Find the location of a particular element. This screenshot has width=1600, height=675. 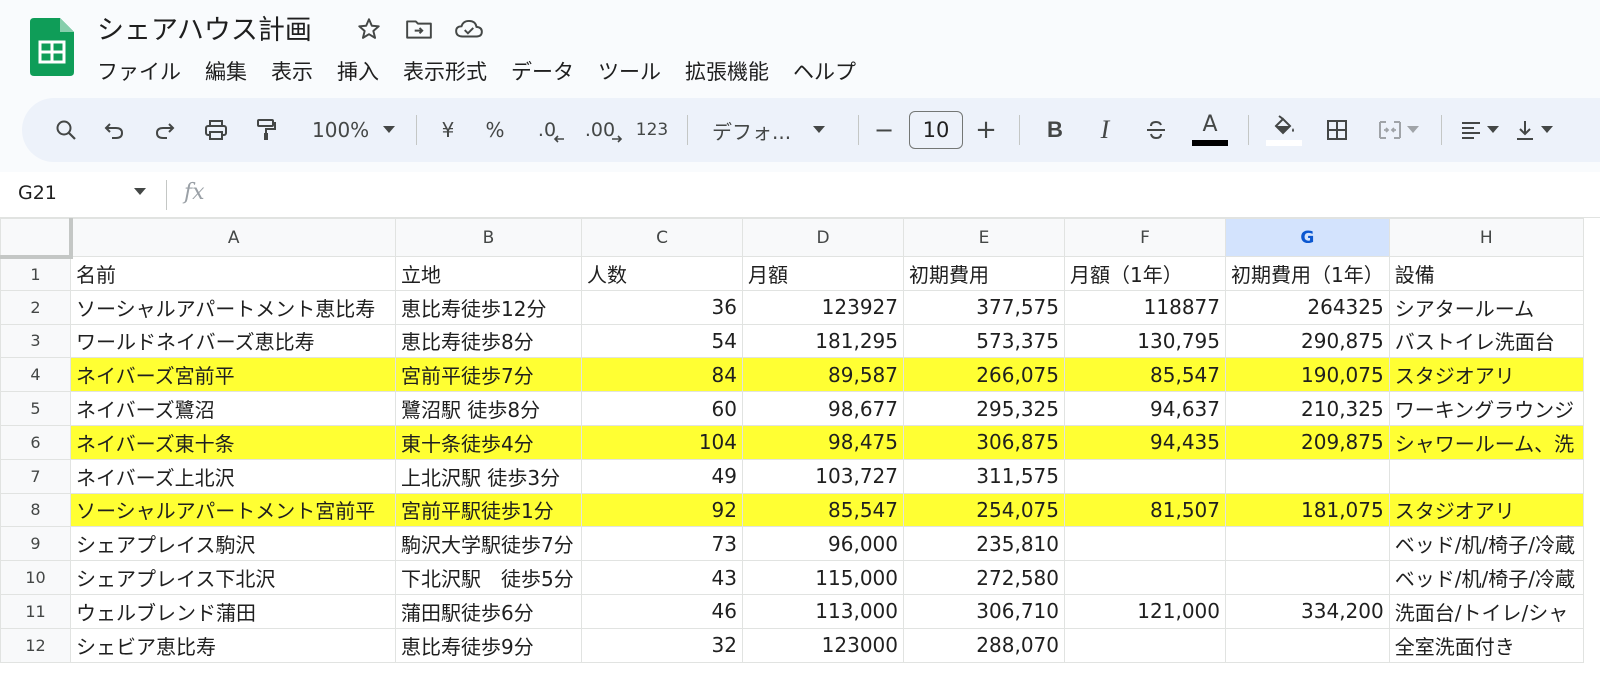

row-header: 6 is located at coordinates (35, 442).